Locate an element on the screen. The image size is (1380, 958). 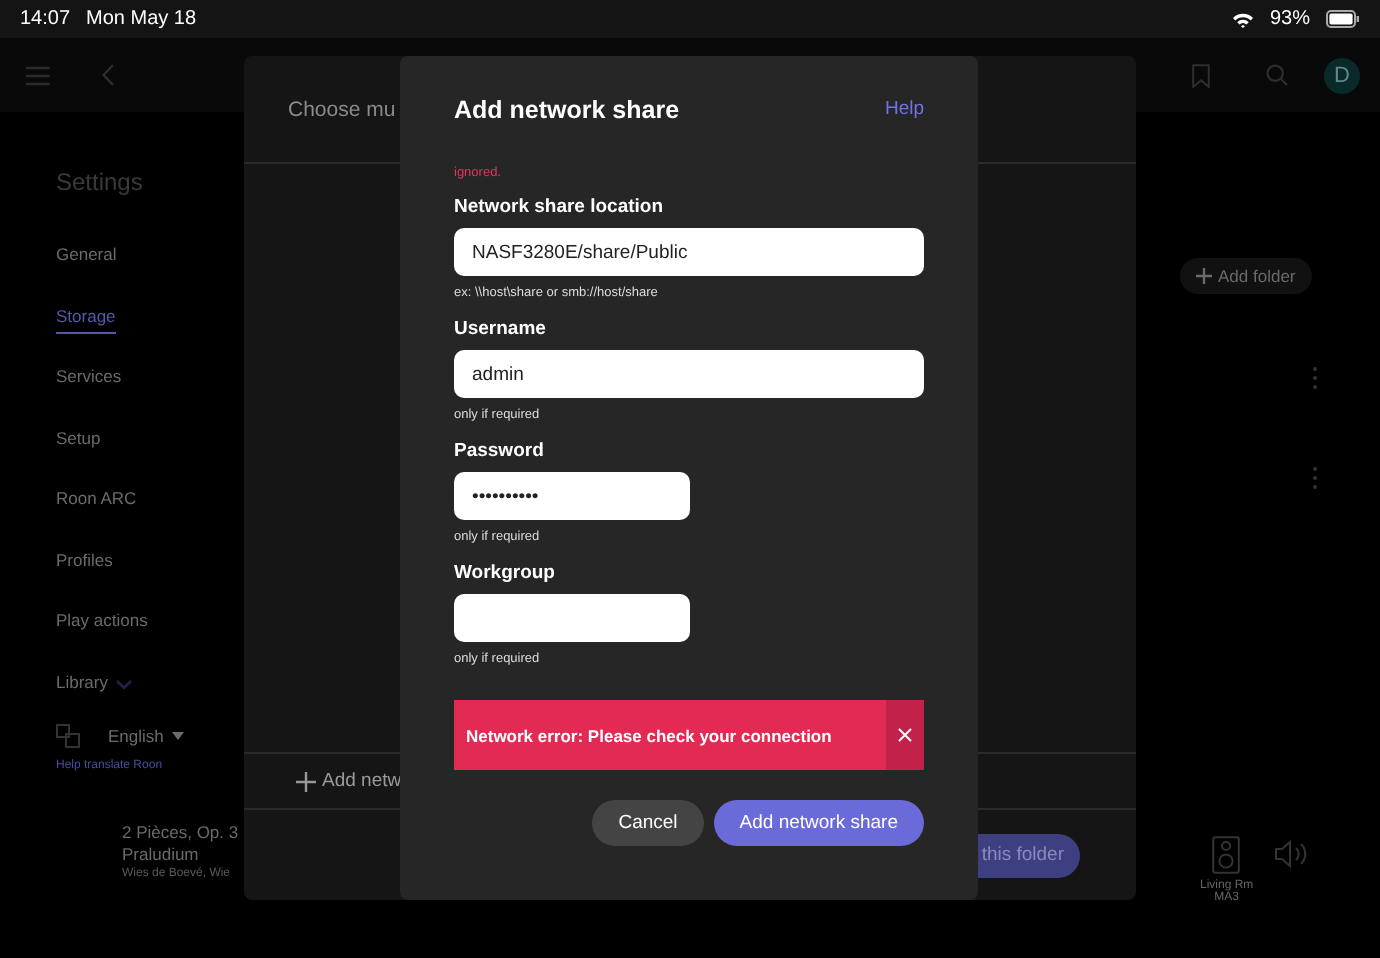
menu-icon is located at coordinates (38, 75).